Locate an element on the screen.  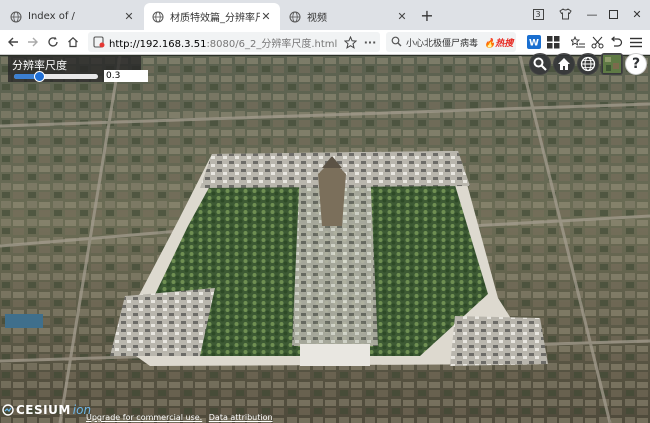
imagery-layer-icon is located at coordinates (612, 64).